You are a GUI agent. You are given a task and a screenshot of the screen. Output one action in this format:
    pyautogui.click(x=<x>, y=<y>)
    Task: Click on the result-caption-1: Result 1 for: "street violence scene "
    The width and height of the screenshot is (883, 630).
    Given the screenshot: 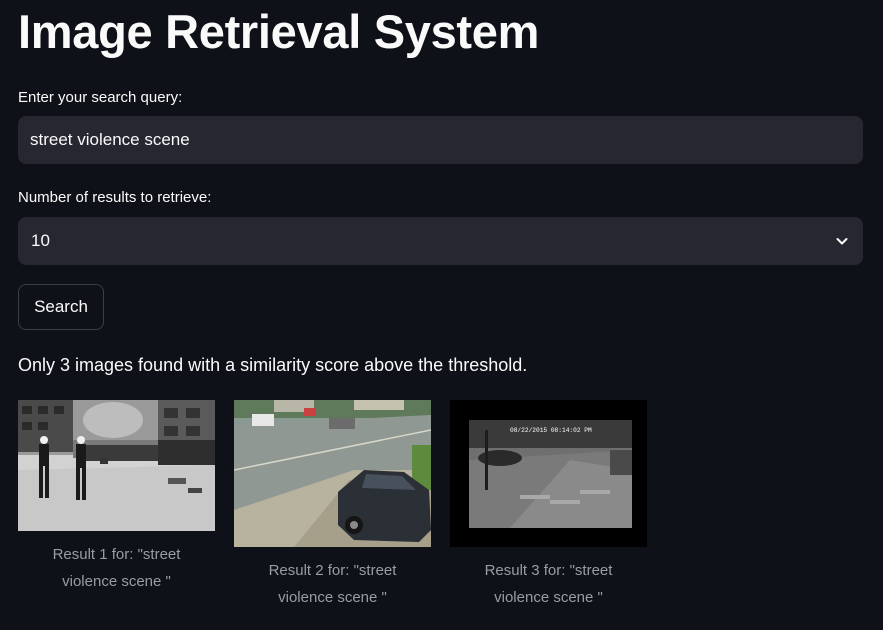 What is the action you would take?
    pyautogui.click(x=116, y=568)
    